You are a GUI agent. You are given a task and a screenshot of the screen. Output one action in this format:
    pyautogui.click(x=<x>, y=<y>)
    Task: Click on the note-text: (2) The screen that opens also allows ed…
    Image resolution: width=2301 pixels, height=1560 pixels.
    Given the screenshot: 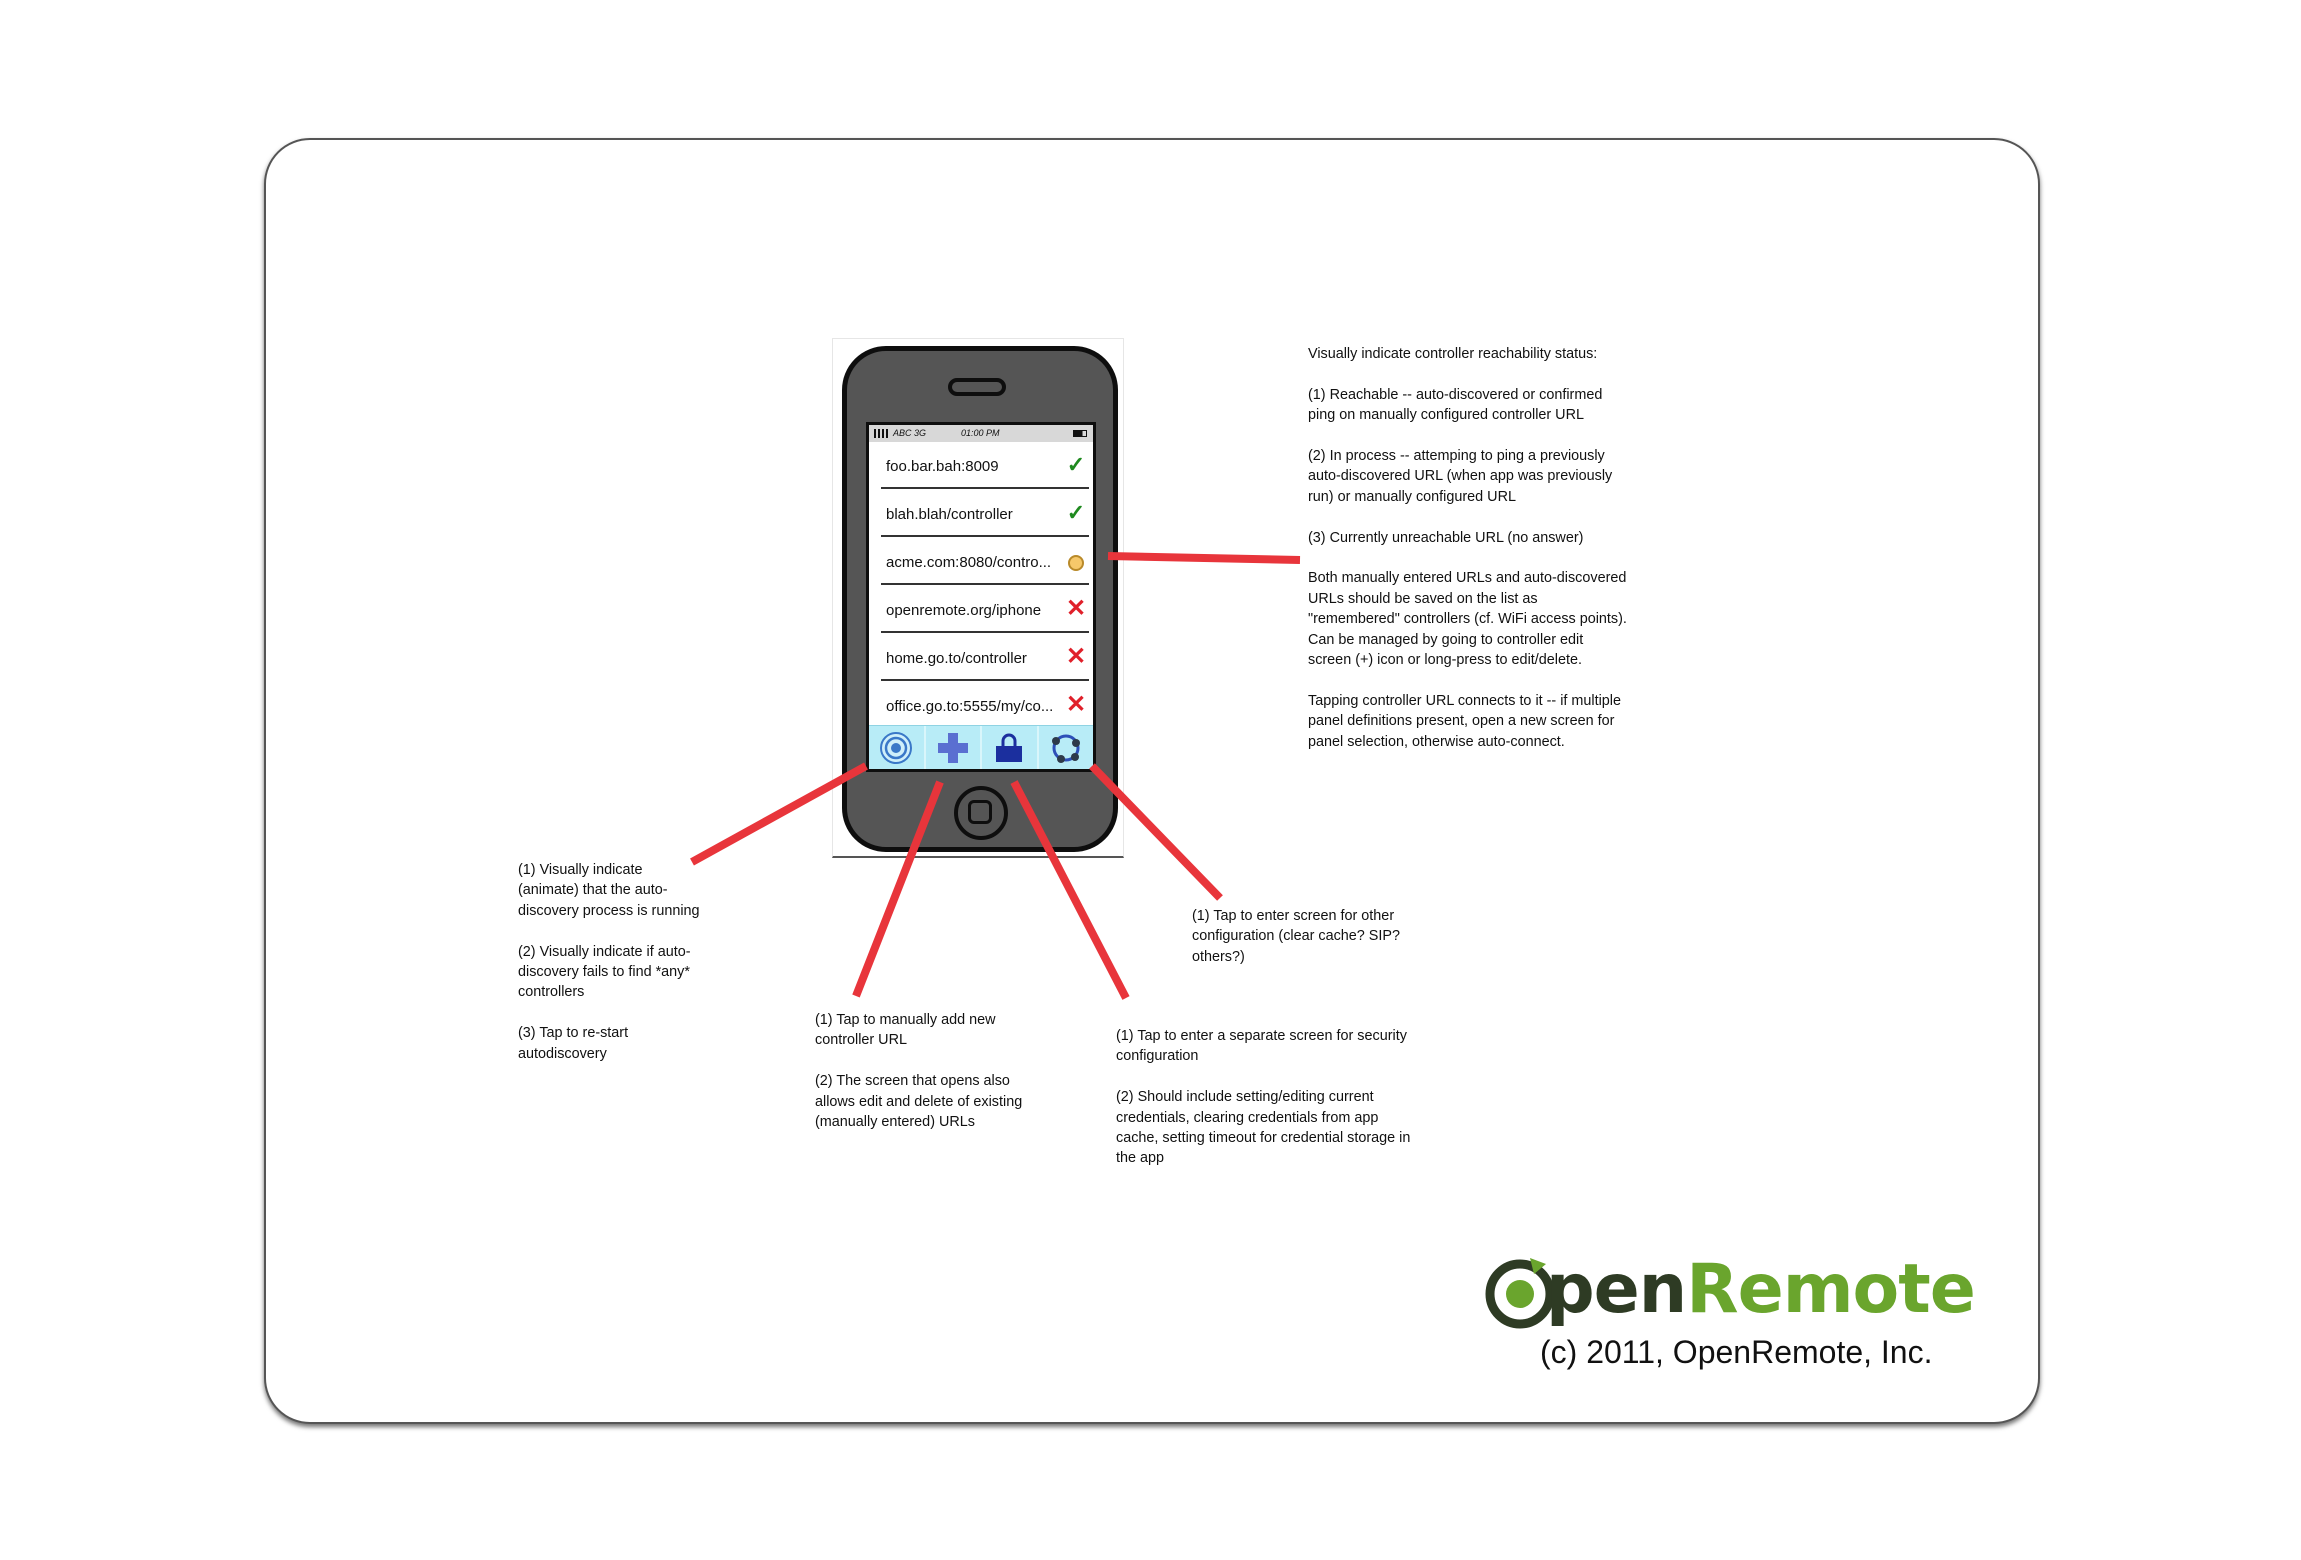 What is the action you would take?
    pyautogui.click(x=919, y=1102)
    